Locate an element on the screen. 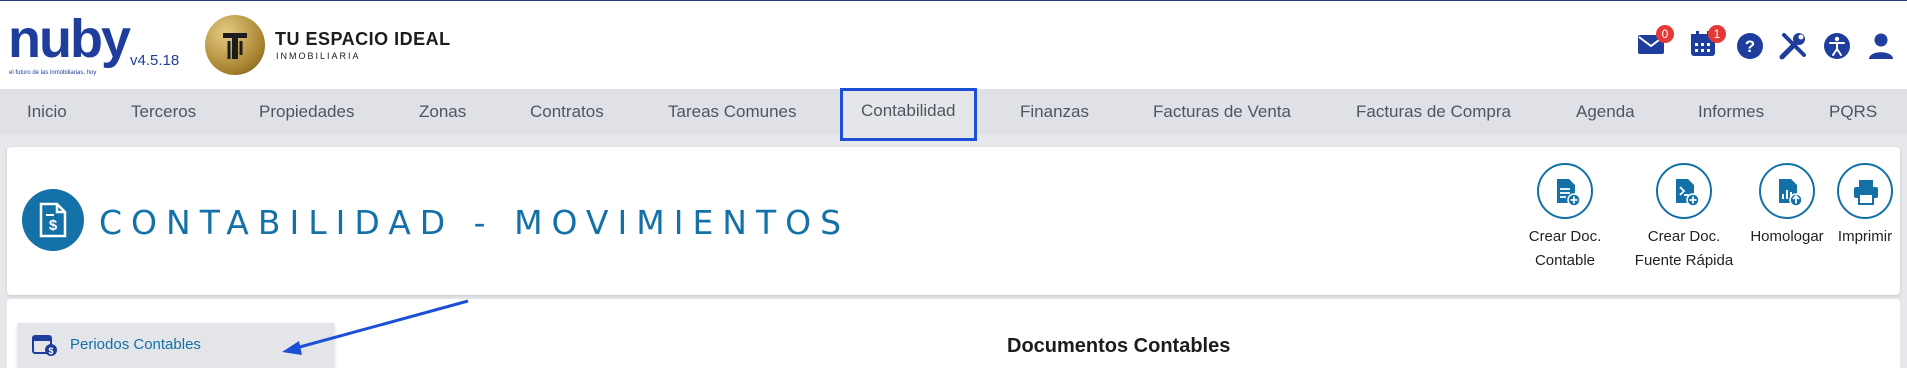 Image resolution: width=1907 pixels, height=368 pixels. nav-item-contabilidad: Contabilidad is located at coordinates (908, 114).